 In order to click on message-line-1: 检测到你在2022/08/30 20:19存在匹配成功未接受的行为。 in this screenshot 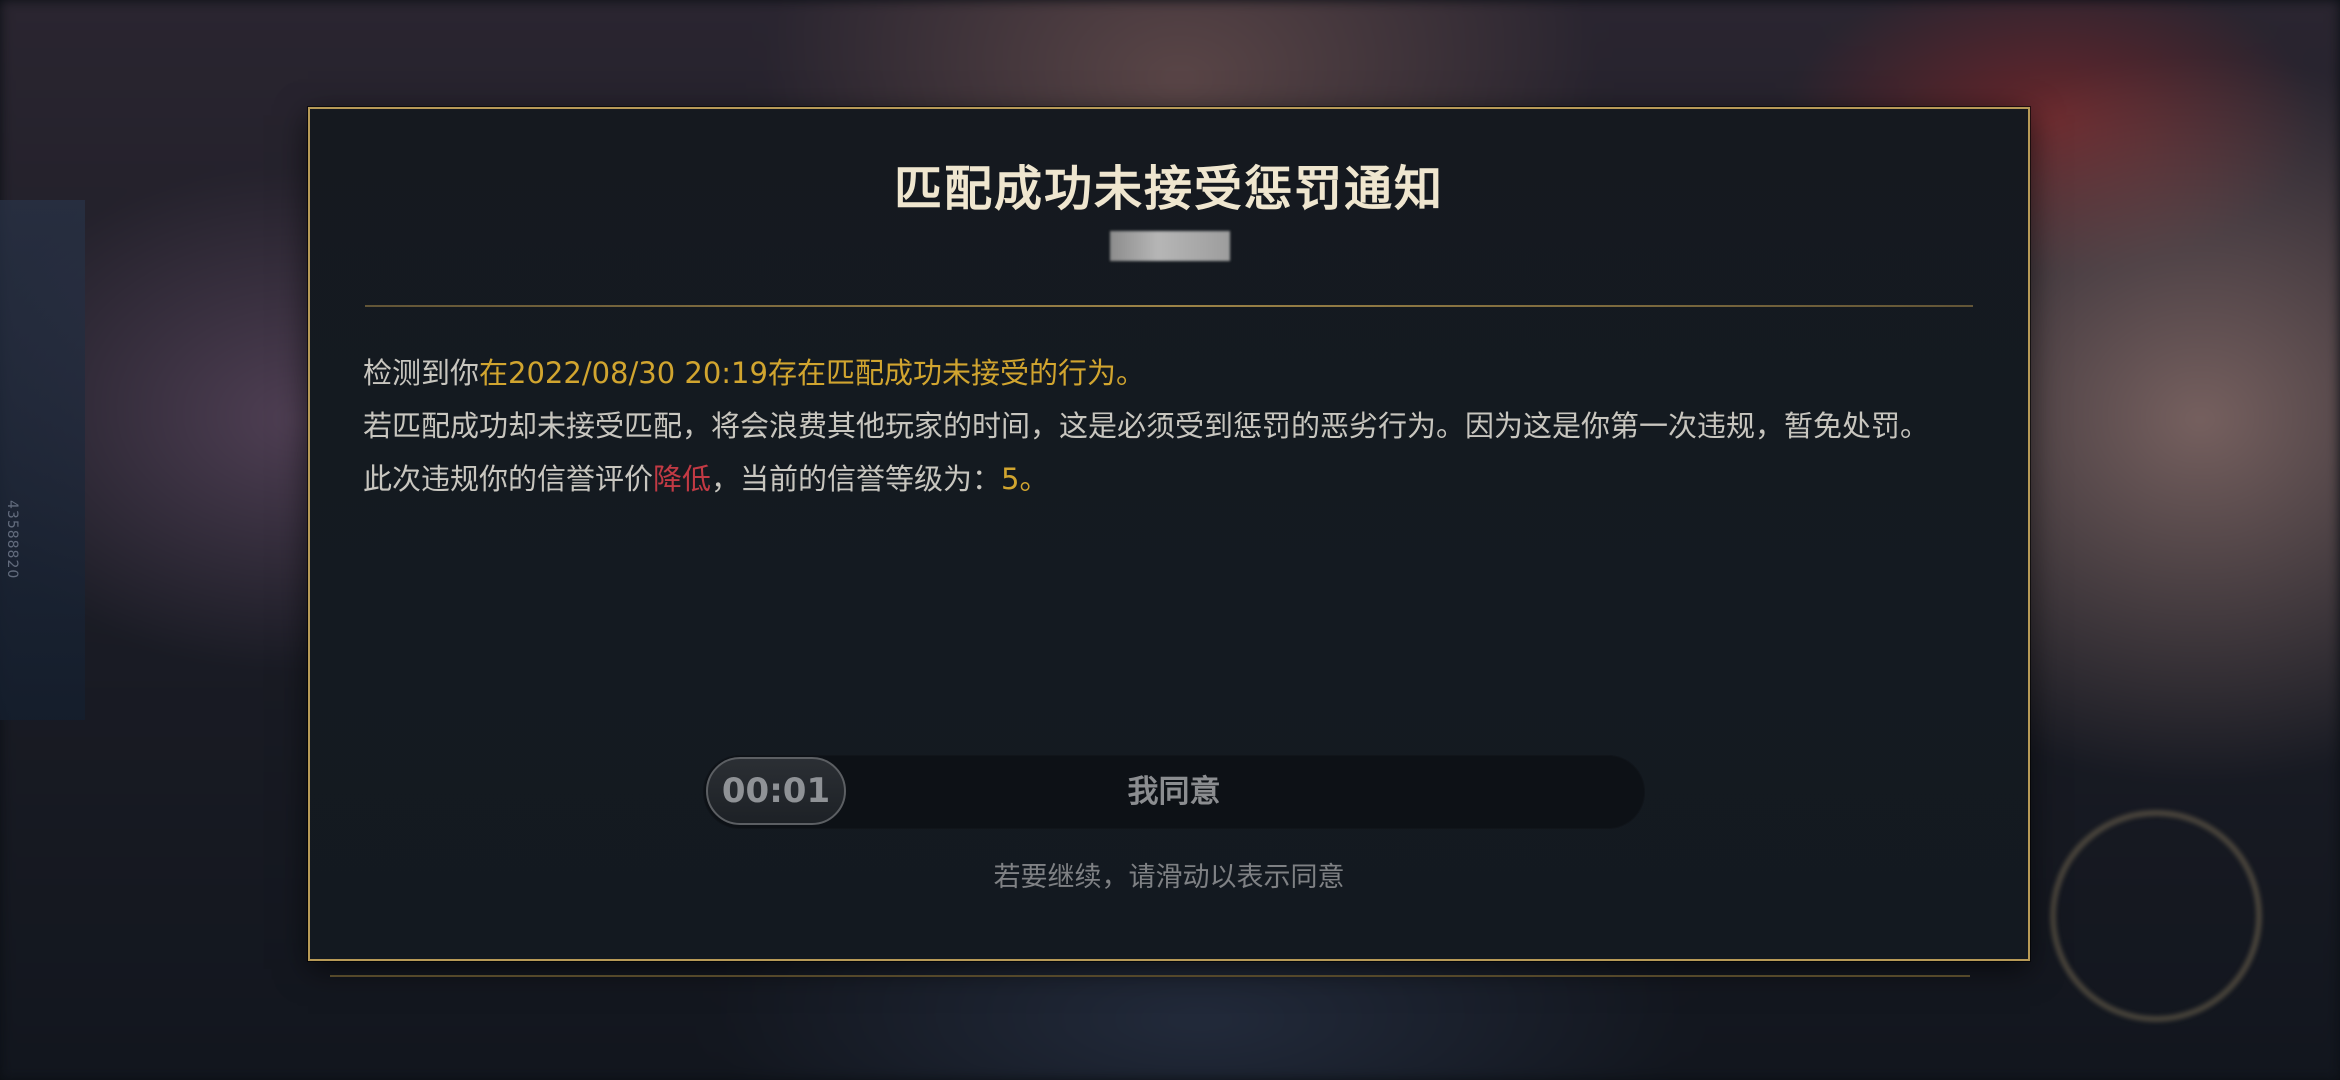, I will do `click(1173, 373)`.